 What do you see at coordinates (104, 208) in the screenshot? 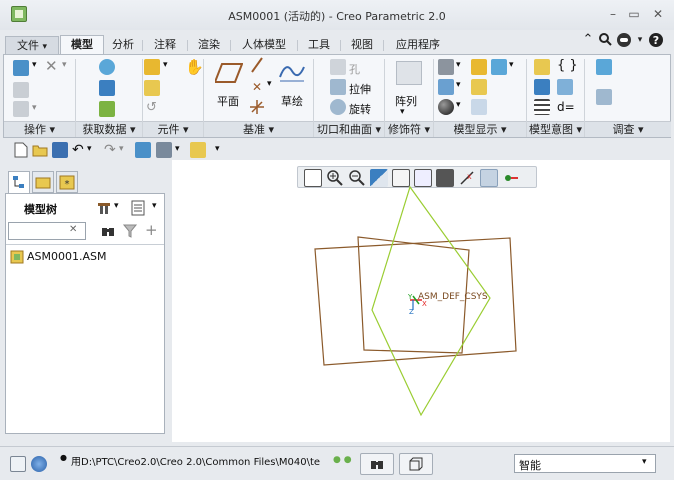
I see `settings-icon` at bounding box center [104, 208].